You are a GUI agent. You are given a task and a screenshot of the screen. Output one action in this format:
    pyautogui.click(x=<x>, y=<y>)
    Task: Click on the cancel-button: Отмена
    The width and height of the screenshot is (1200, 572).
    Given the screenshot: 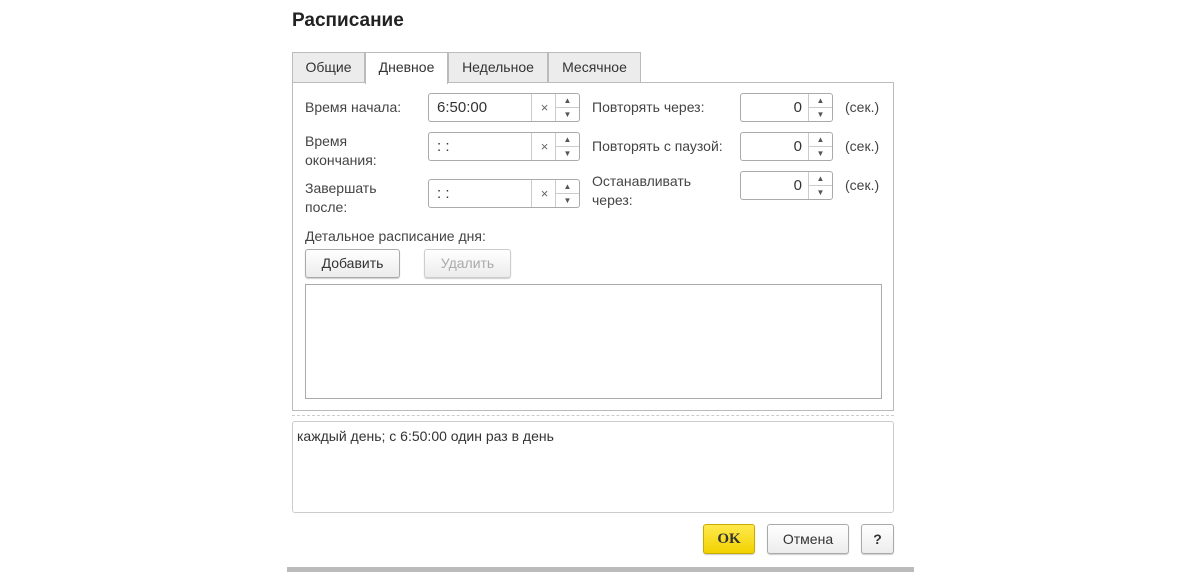 What is the action you would take?
    pyautogui.click(x=808, y=539)
    